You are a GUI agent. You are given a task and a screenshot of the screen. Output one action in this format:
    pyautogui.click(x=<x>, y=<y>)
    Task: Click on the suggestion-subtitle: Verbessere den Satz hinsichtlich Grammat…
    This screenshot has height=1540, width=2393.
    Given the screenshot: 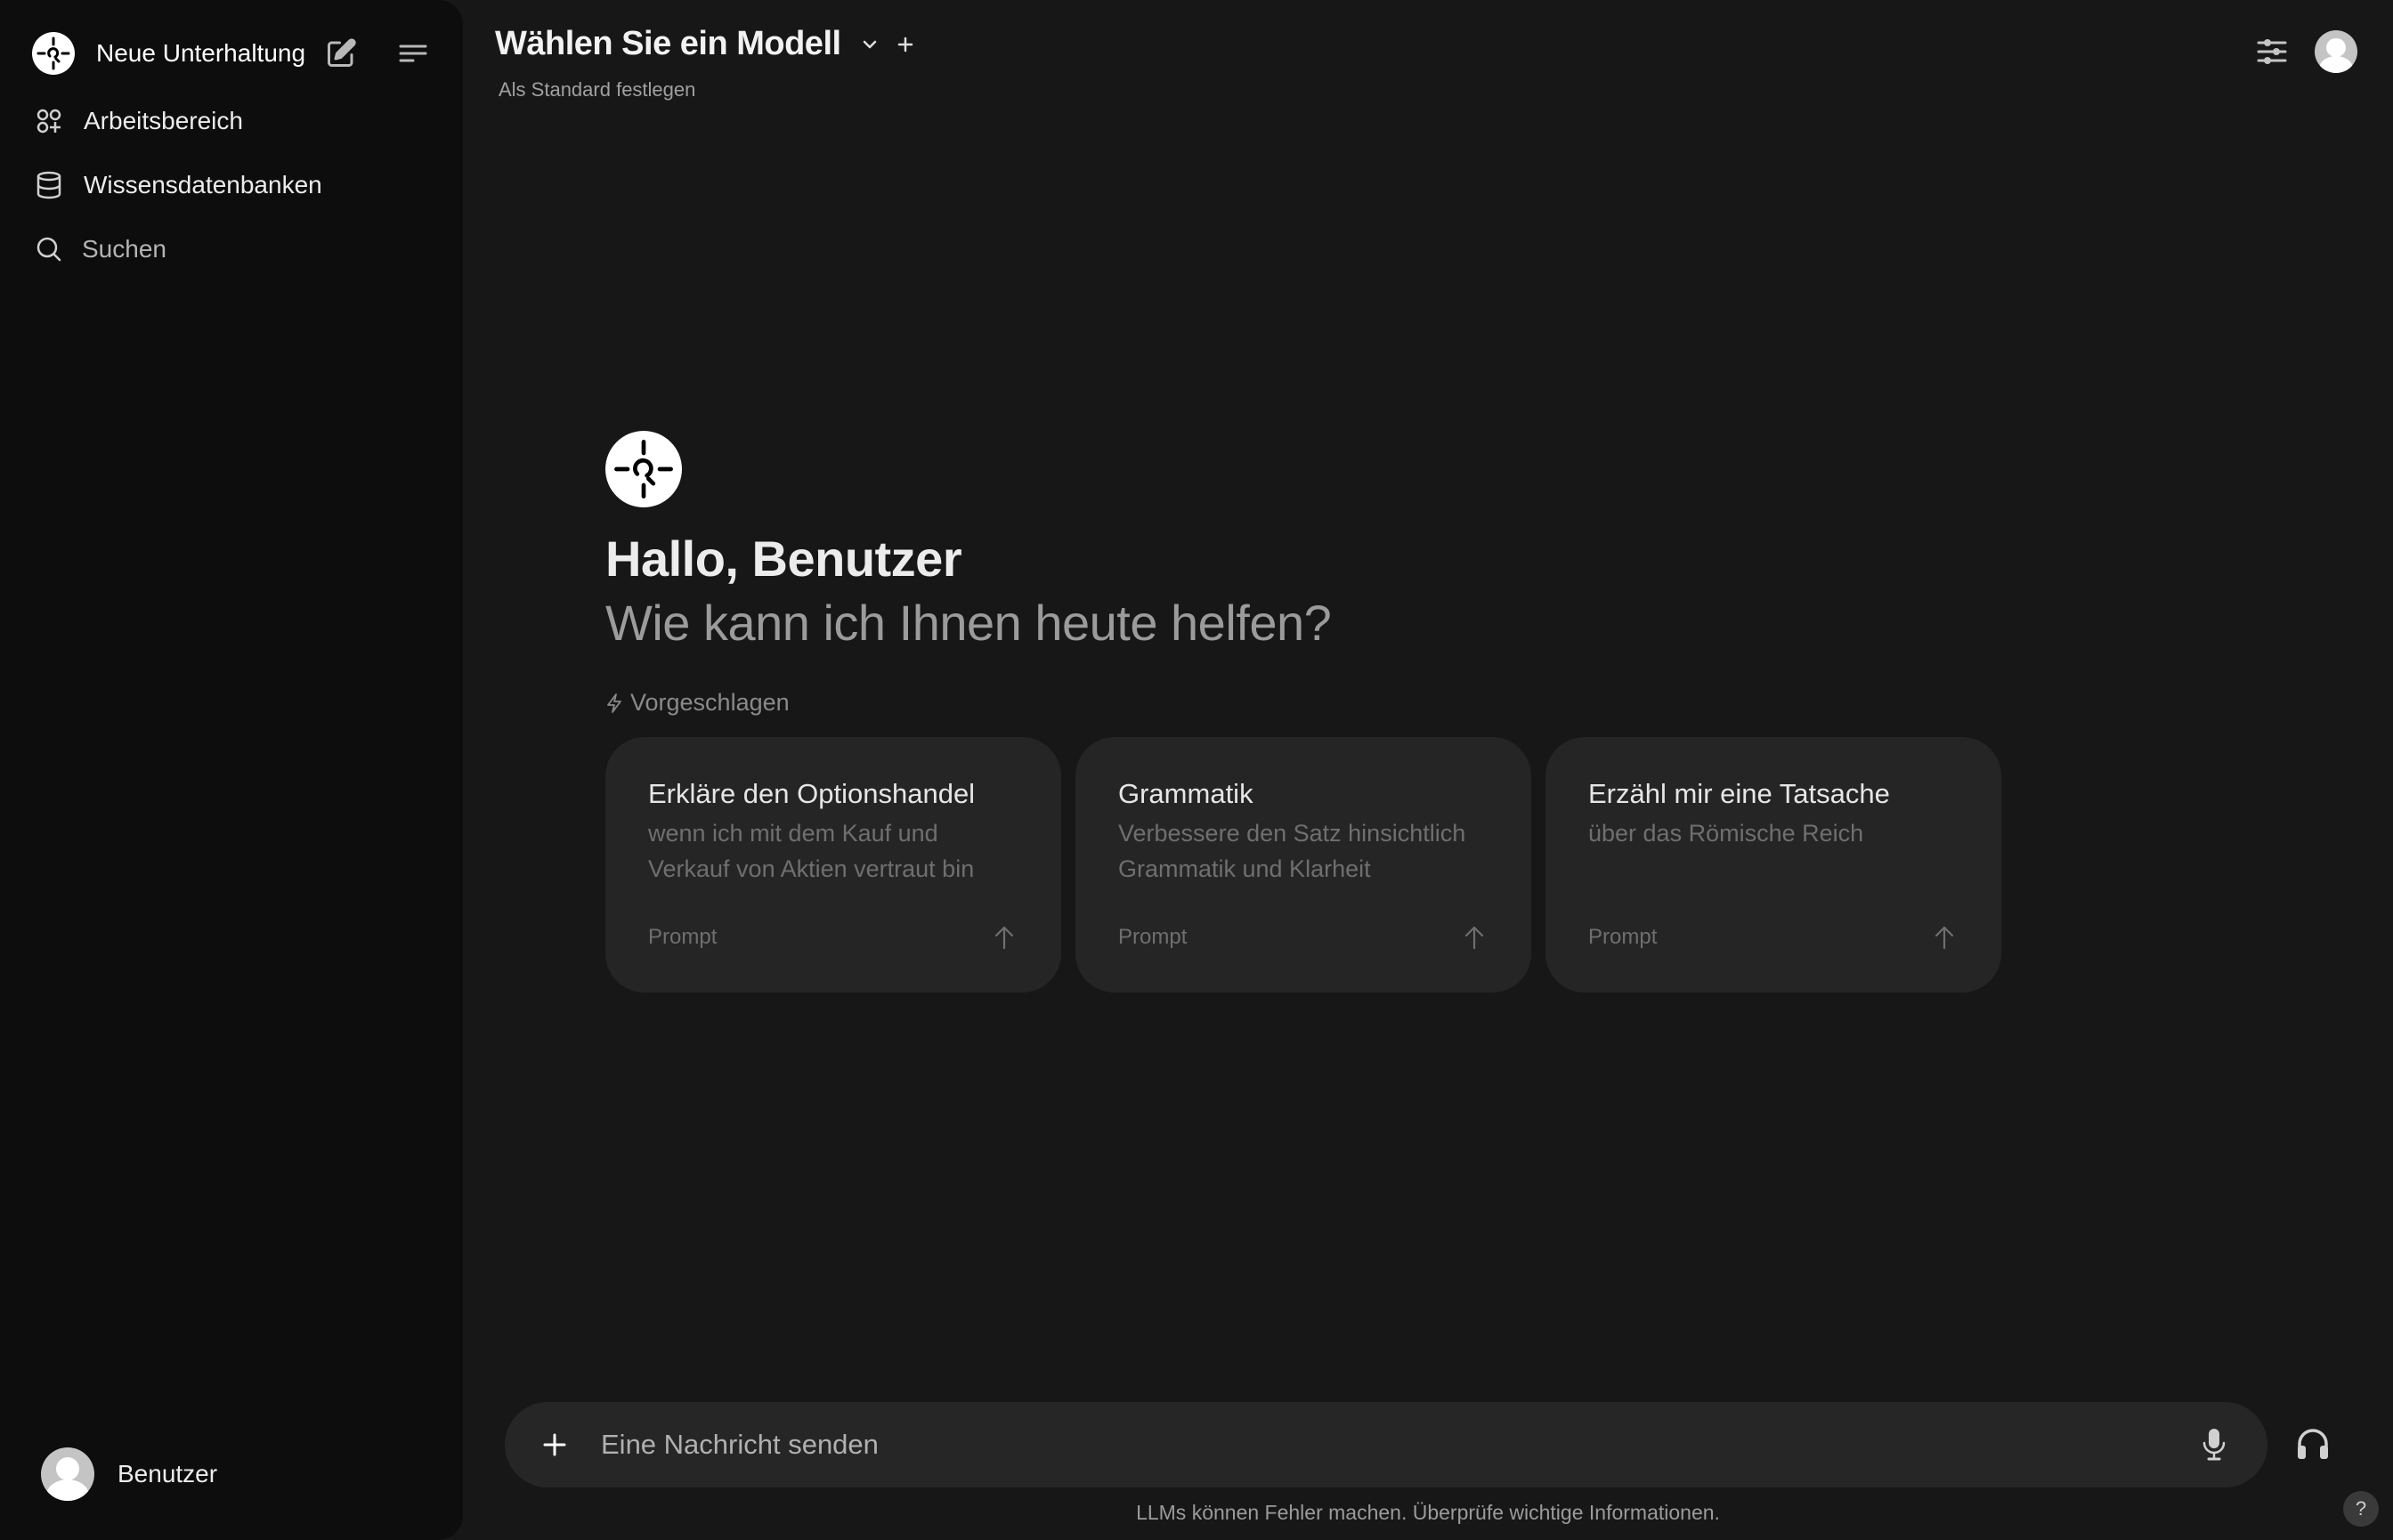 What is the action you would take?
    pyautogui.click(x=1292, y=851)
    